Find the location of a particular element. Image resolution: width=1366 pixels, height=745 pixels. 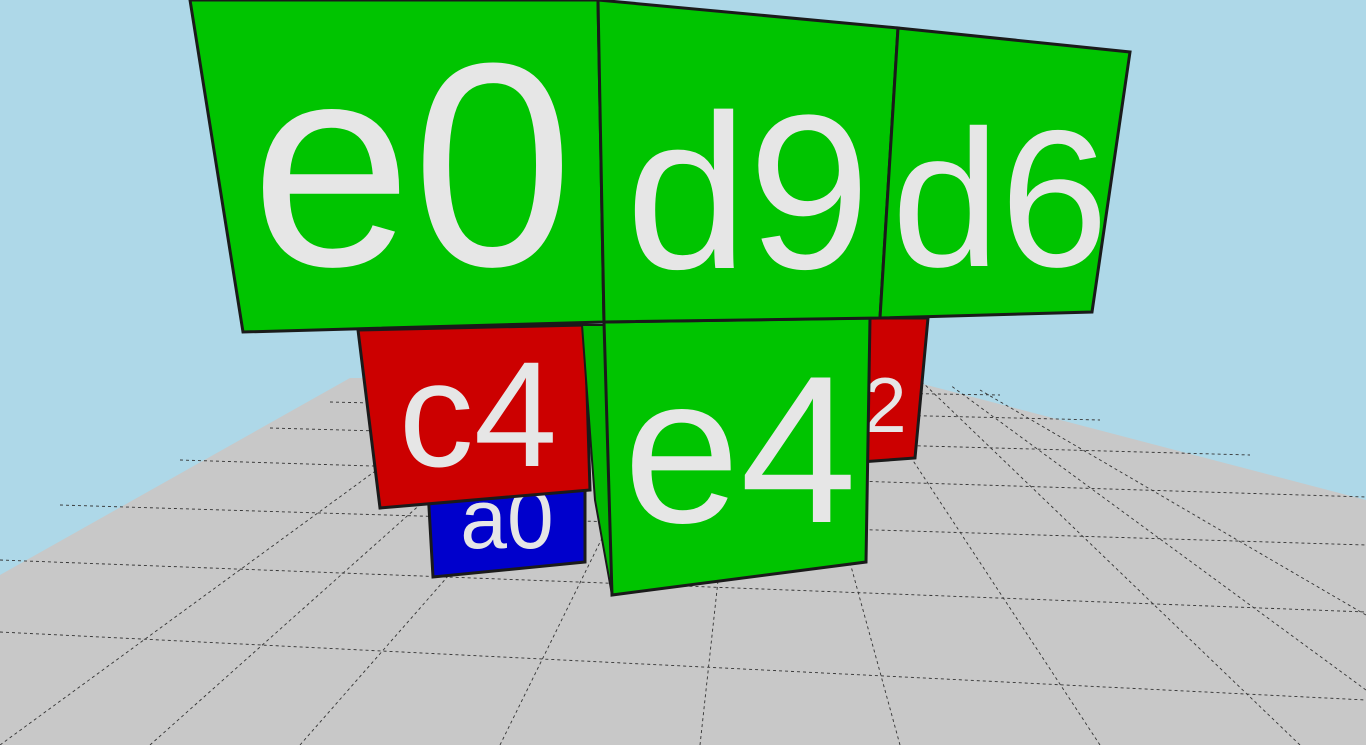

block-d6-label: d6 is located at coordinates (1000, 199).